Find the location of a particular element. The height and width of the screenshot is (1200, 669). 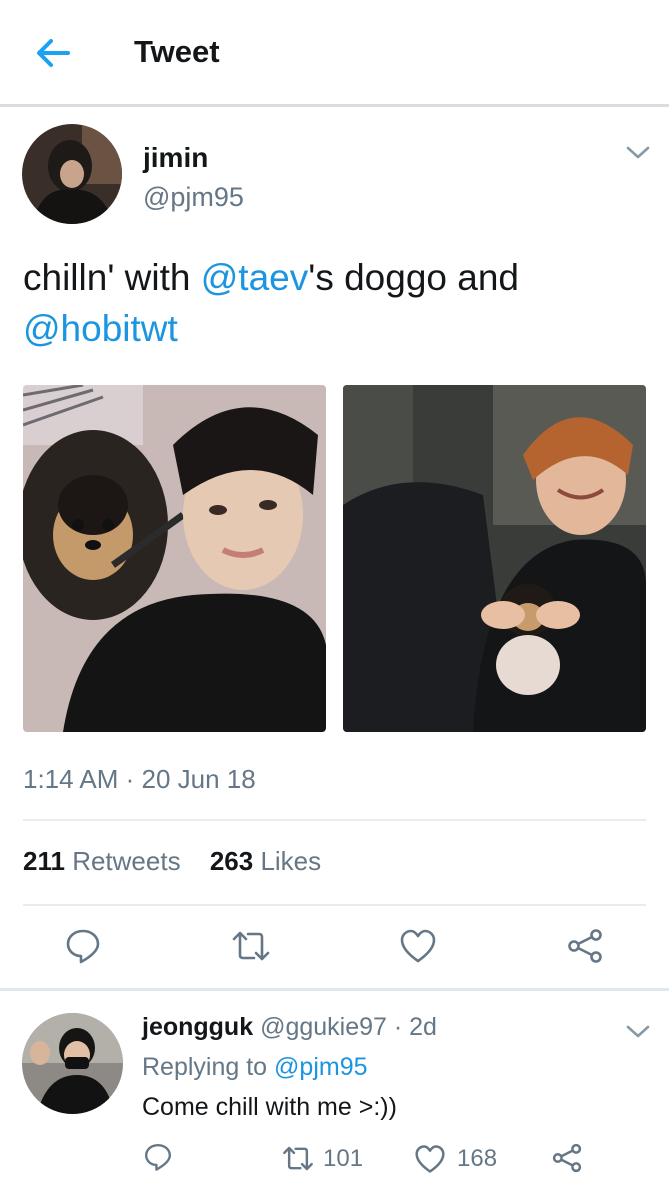

reply-author-handle: @ggukie97 is located at coordinates (323, 1027).